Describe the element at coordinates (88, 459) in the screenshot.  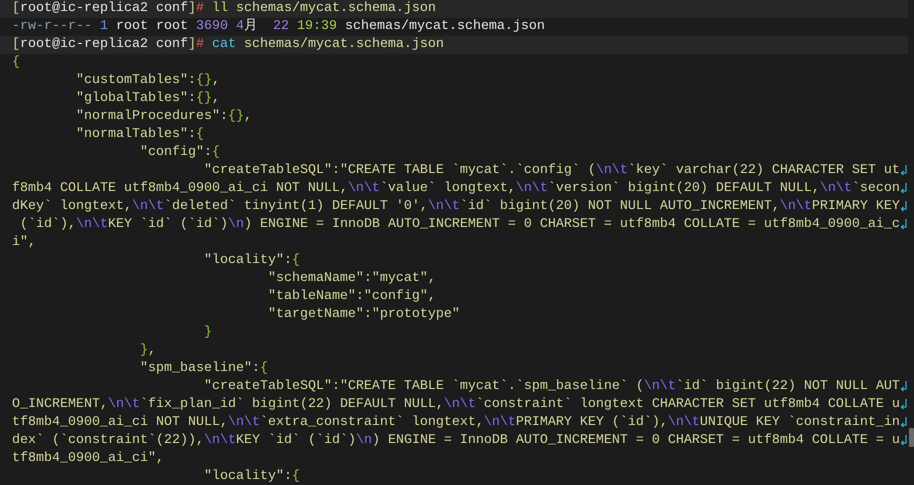
I see `terminal-line: tf8mb4_0900_ai_ci",` at that location.